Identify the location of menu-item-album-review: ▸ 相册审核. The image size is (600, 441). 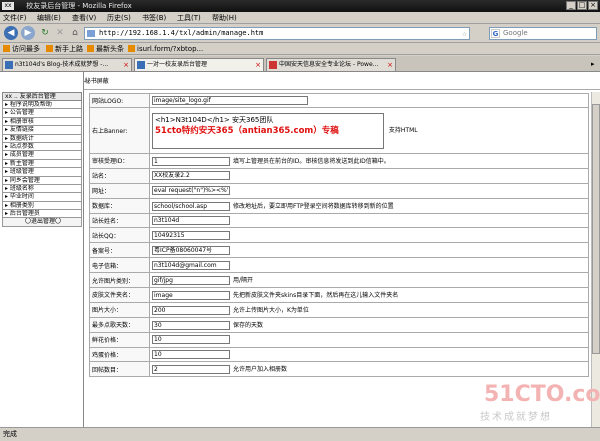
(42, 122).